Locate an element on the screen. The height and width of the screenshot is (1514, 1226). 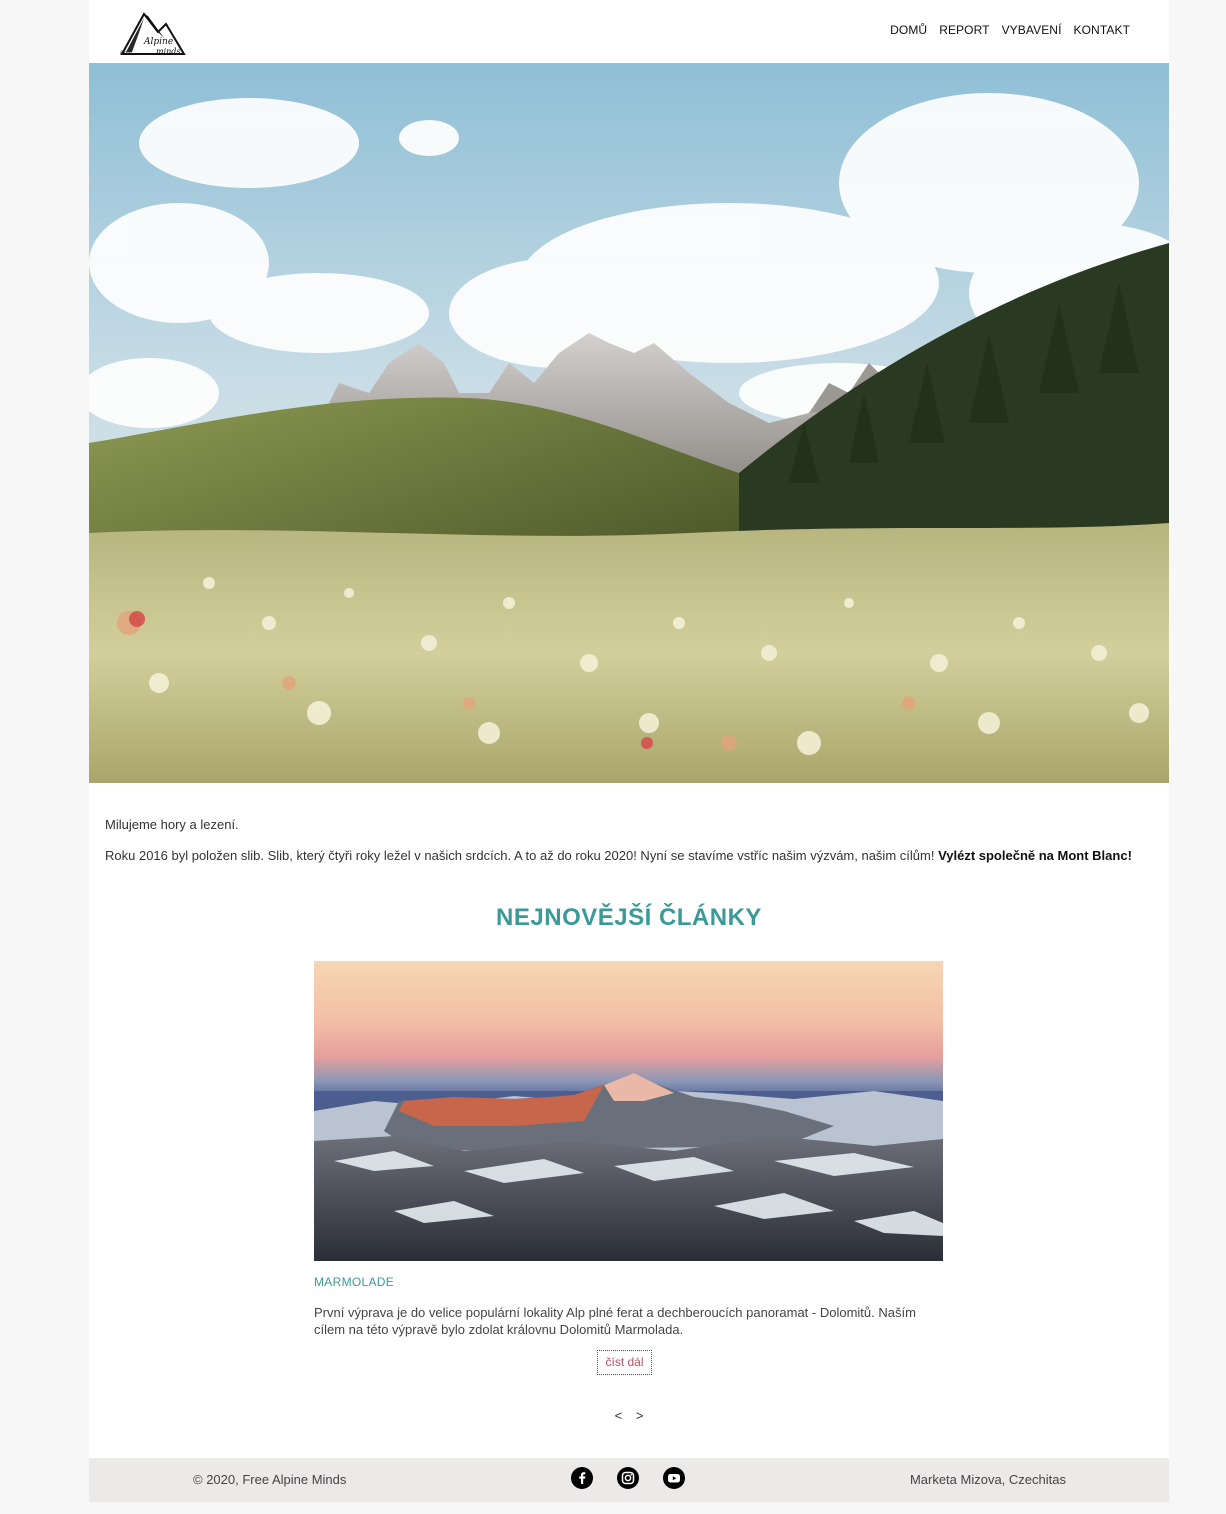
logo-text-top: Alpine is located at coordinates (158, 42).